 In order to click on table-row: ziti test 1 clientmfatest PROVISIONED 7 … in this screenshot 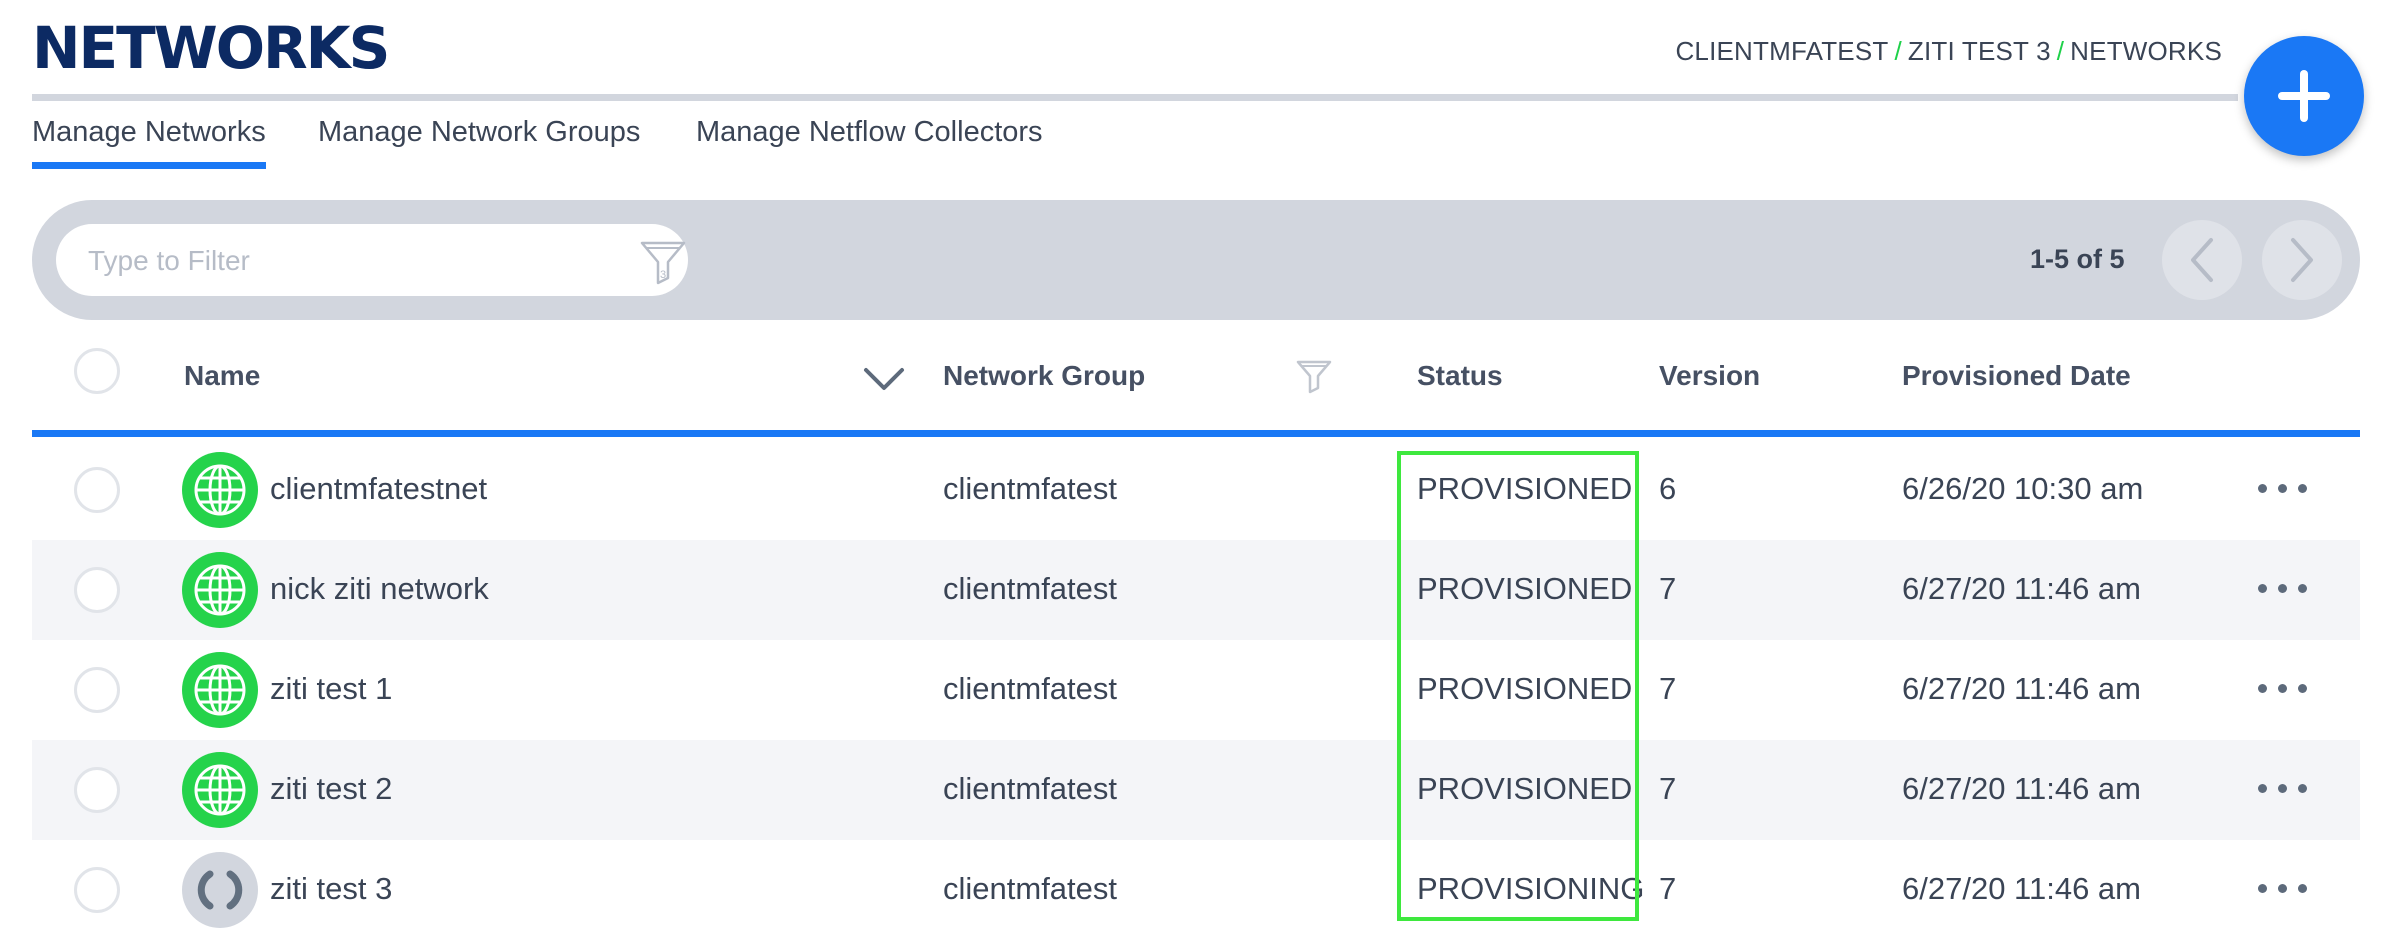, I will do `click(1196, 690)`.